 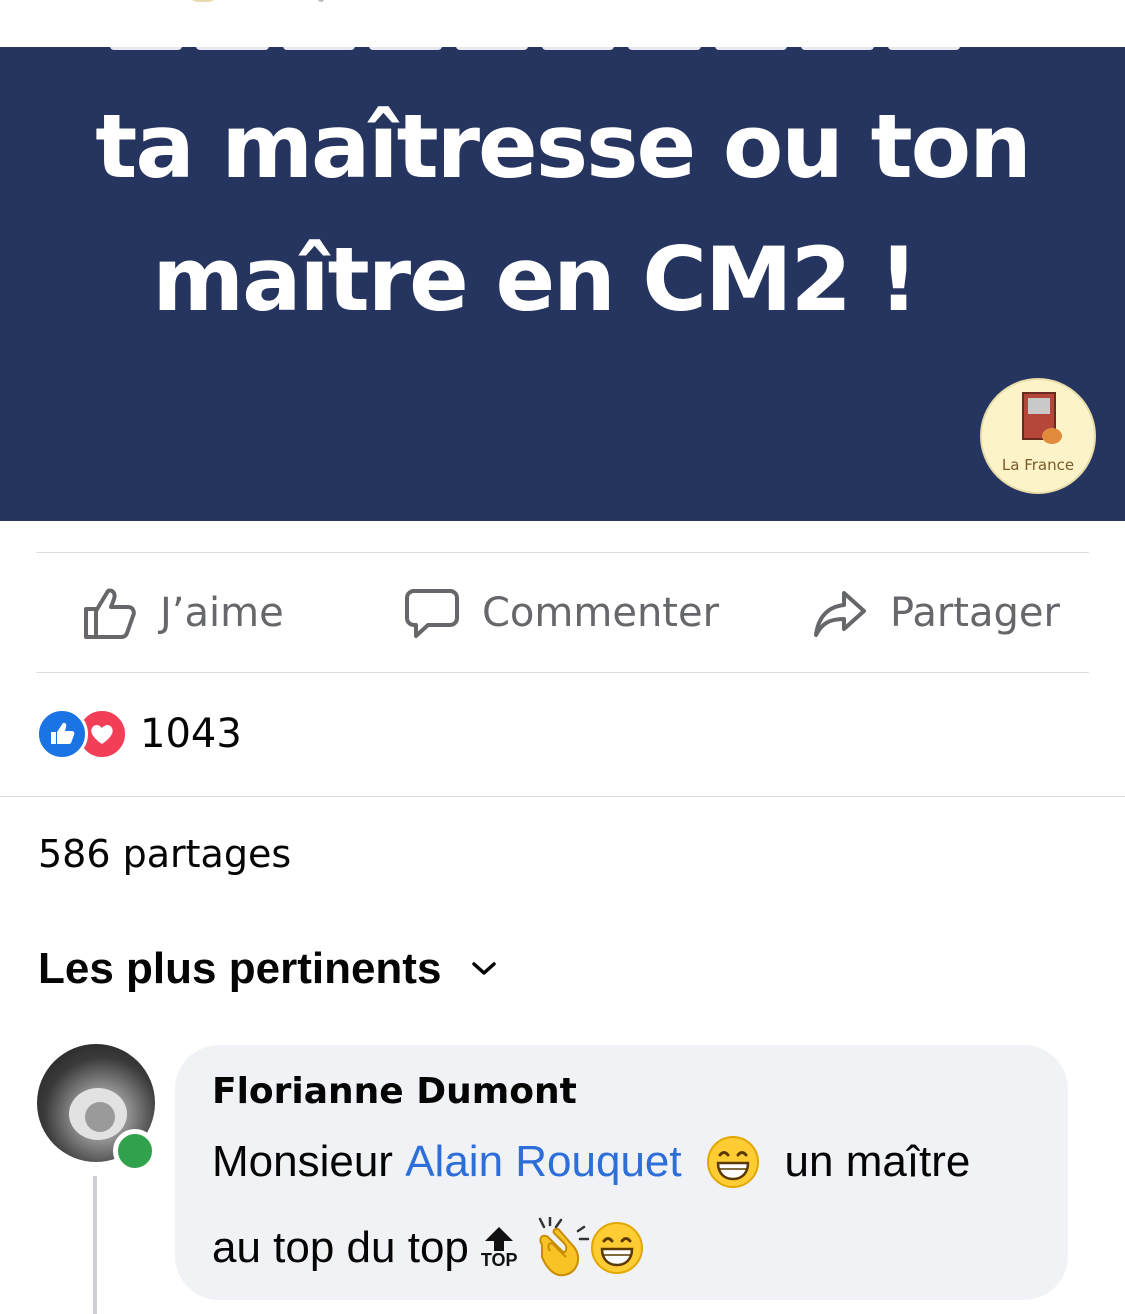 What do you see at coordinates (543, 1162) in the screenshot?
I see `mention-link: Alain Rouquet` at bounding box center [543, 1162].